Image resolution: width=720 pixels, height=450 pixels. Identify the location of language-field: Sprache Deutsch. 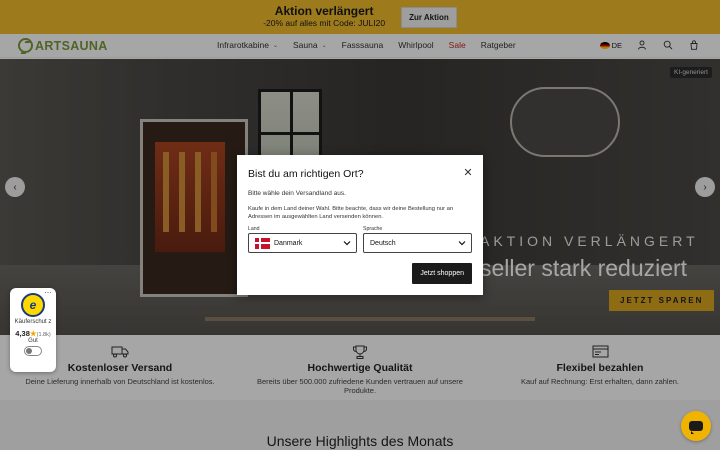
(417, 239).